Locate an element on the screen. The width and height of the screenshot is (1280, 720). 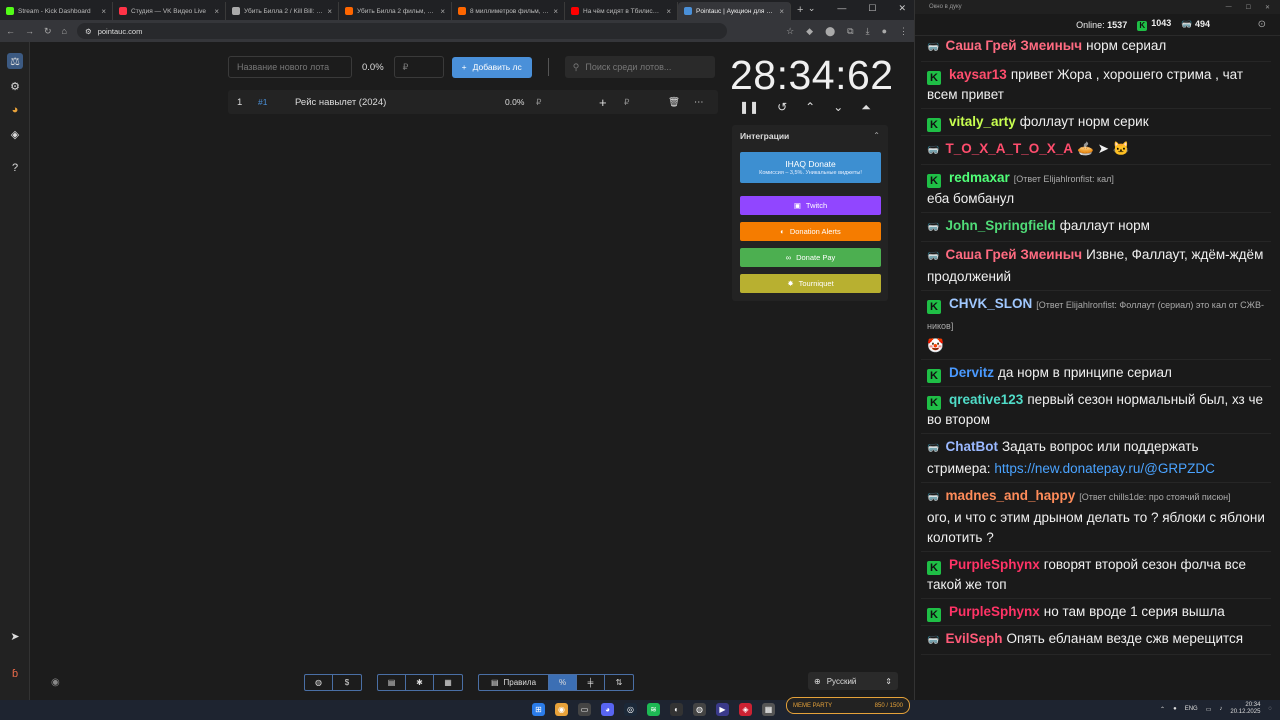
double-chevron-up-icon: ⏶ is located at coordinates (866, 107).